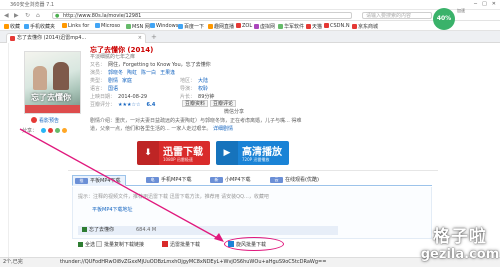  I want to click on info-region: 地区： 大陆, so click(194, 81).